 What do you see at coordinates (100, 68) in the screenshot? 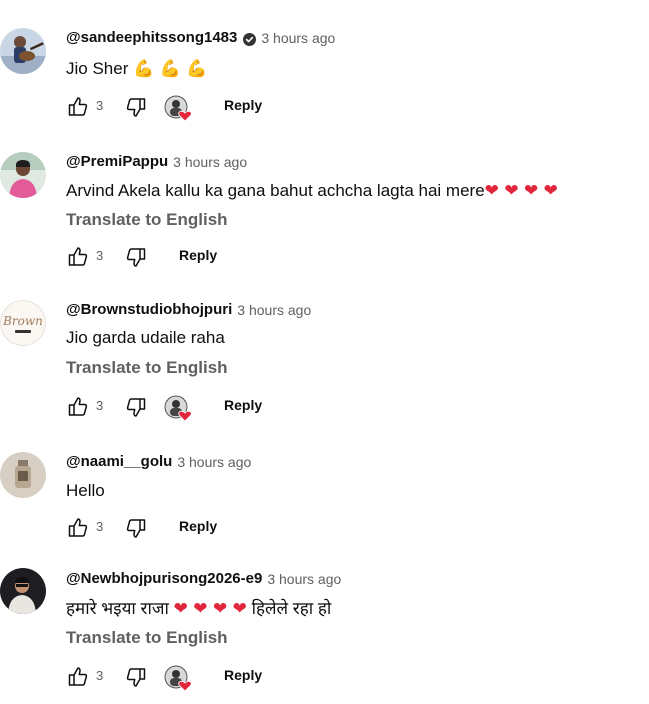
I see `comment-text-main: Jio Sher` at bounding box center [100, 68].